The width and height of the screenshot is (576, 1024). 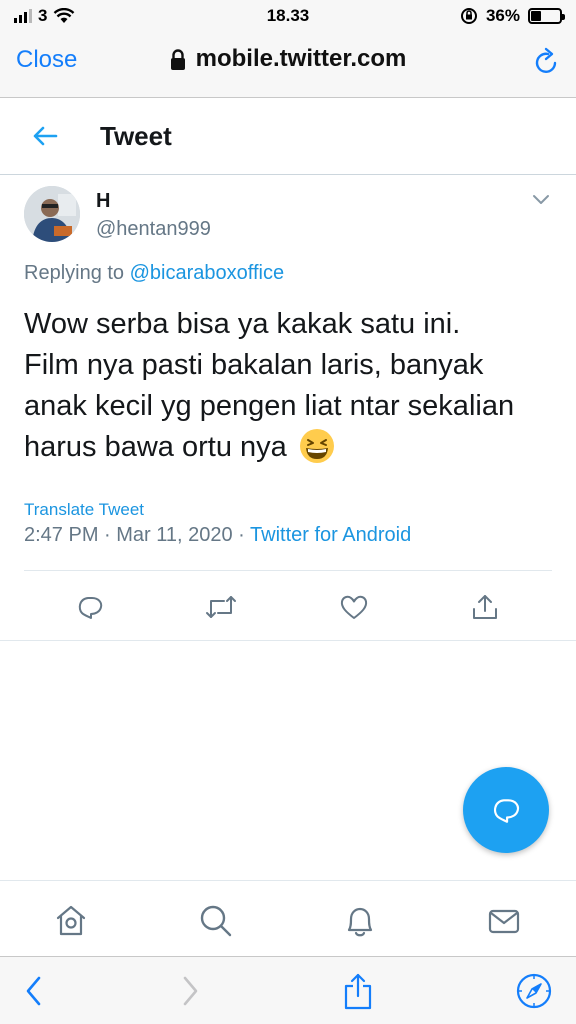 I want to click on browser-compass-button, so click(x=534, y=991).